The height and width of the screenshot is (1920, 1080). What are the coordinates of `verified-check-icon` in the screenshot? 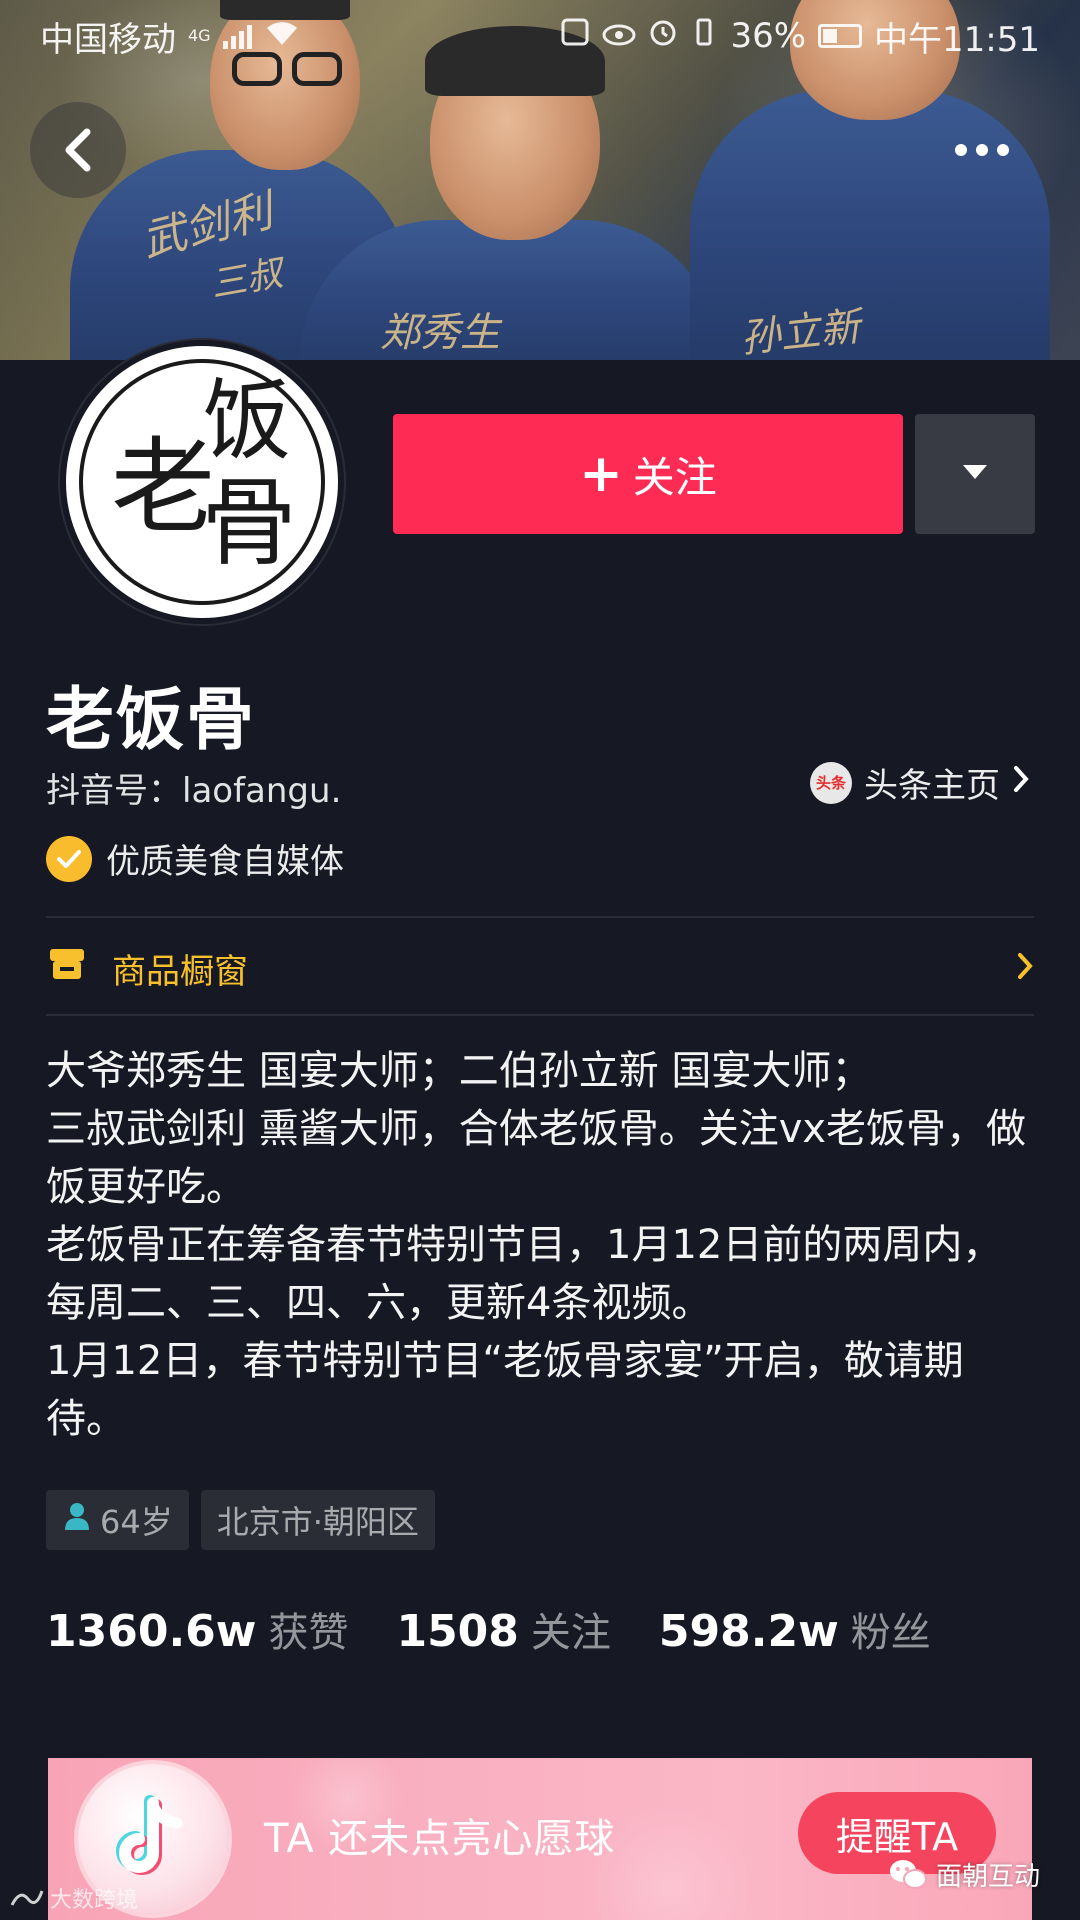 It's located at (69, 858).